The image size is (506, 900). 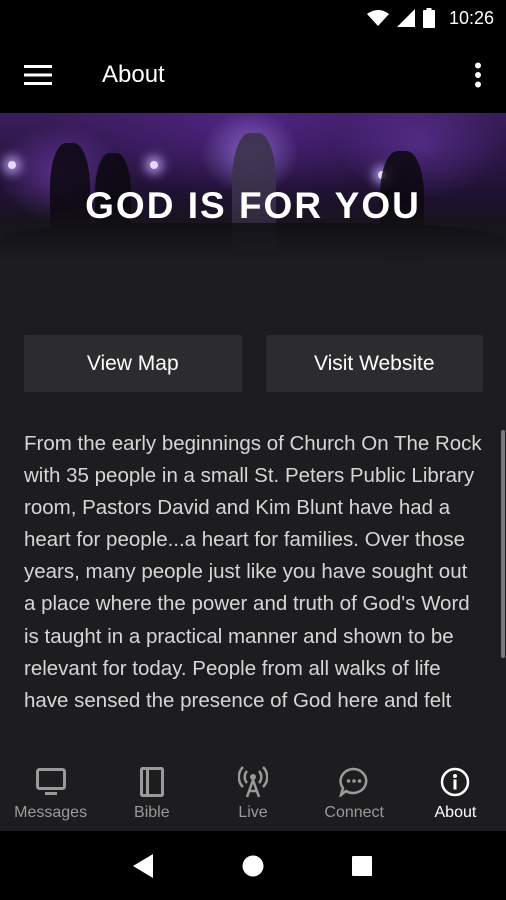 What do you see at coordinates (354, 782) in the screenshot?
I see `chat-bubble-icon` at bounding box center [354, 782].